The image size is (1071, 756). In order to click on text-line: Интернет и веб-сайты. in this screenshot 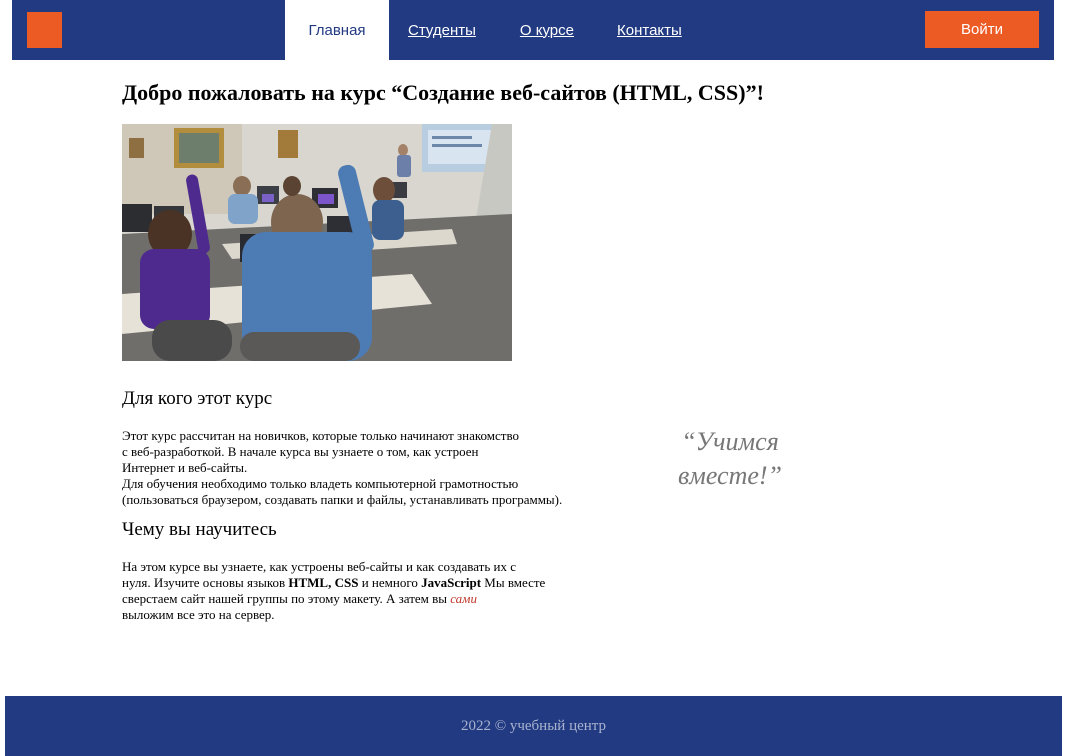, I will do `click(185, 467)`.